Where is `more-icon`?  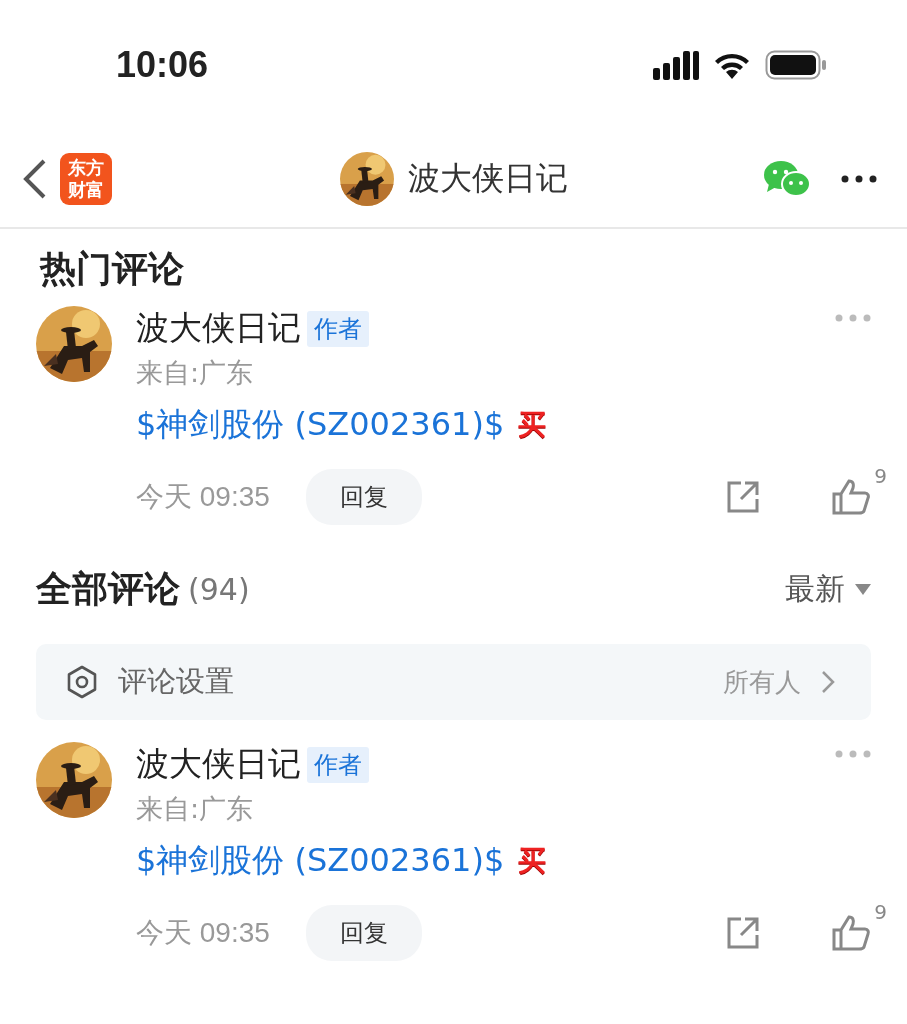 more-icon is located at coordinates (859, 178).